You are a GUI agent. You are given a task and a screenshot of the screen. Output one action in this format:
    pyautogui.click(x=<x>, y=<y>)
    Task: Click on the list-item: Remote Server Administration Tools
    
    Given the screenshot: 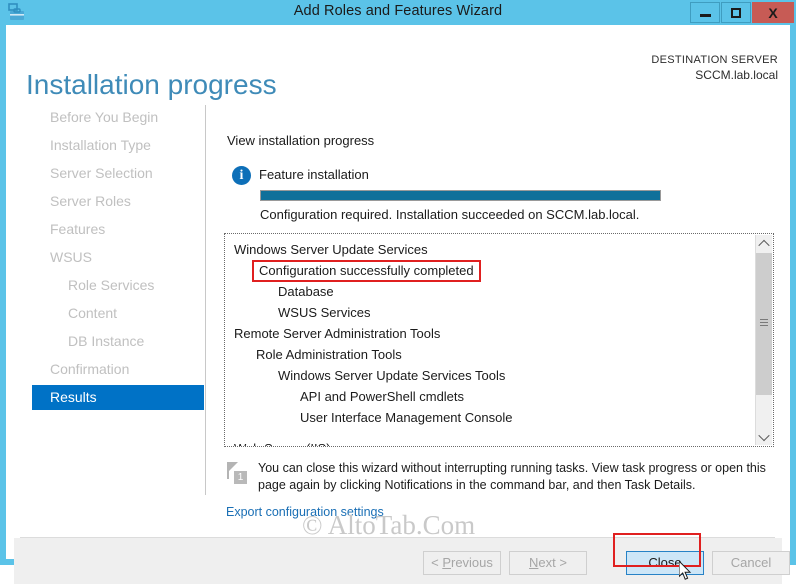 What is the action you would take?
    pyautogui.click(x=489, y=333)
    